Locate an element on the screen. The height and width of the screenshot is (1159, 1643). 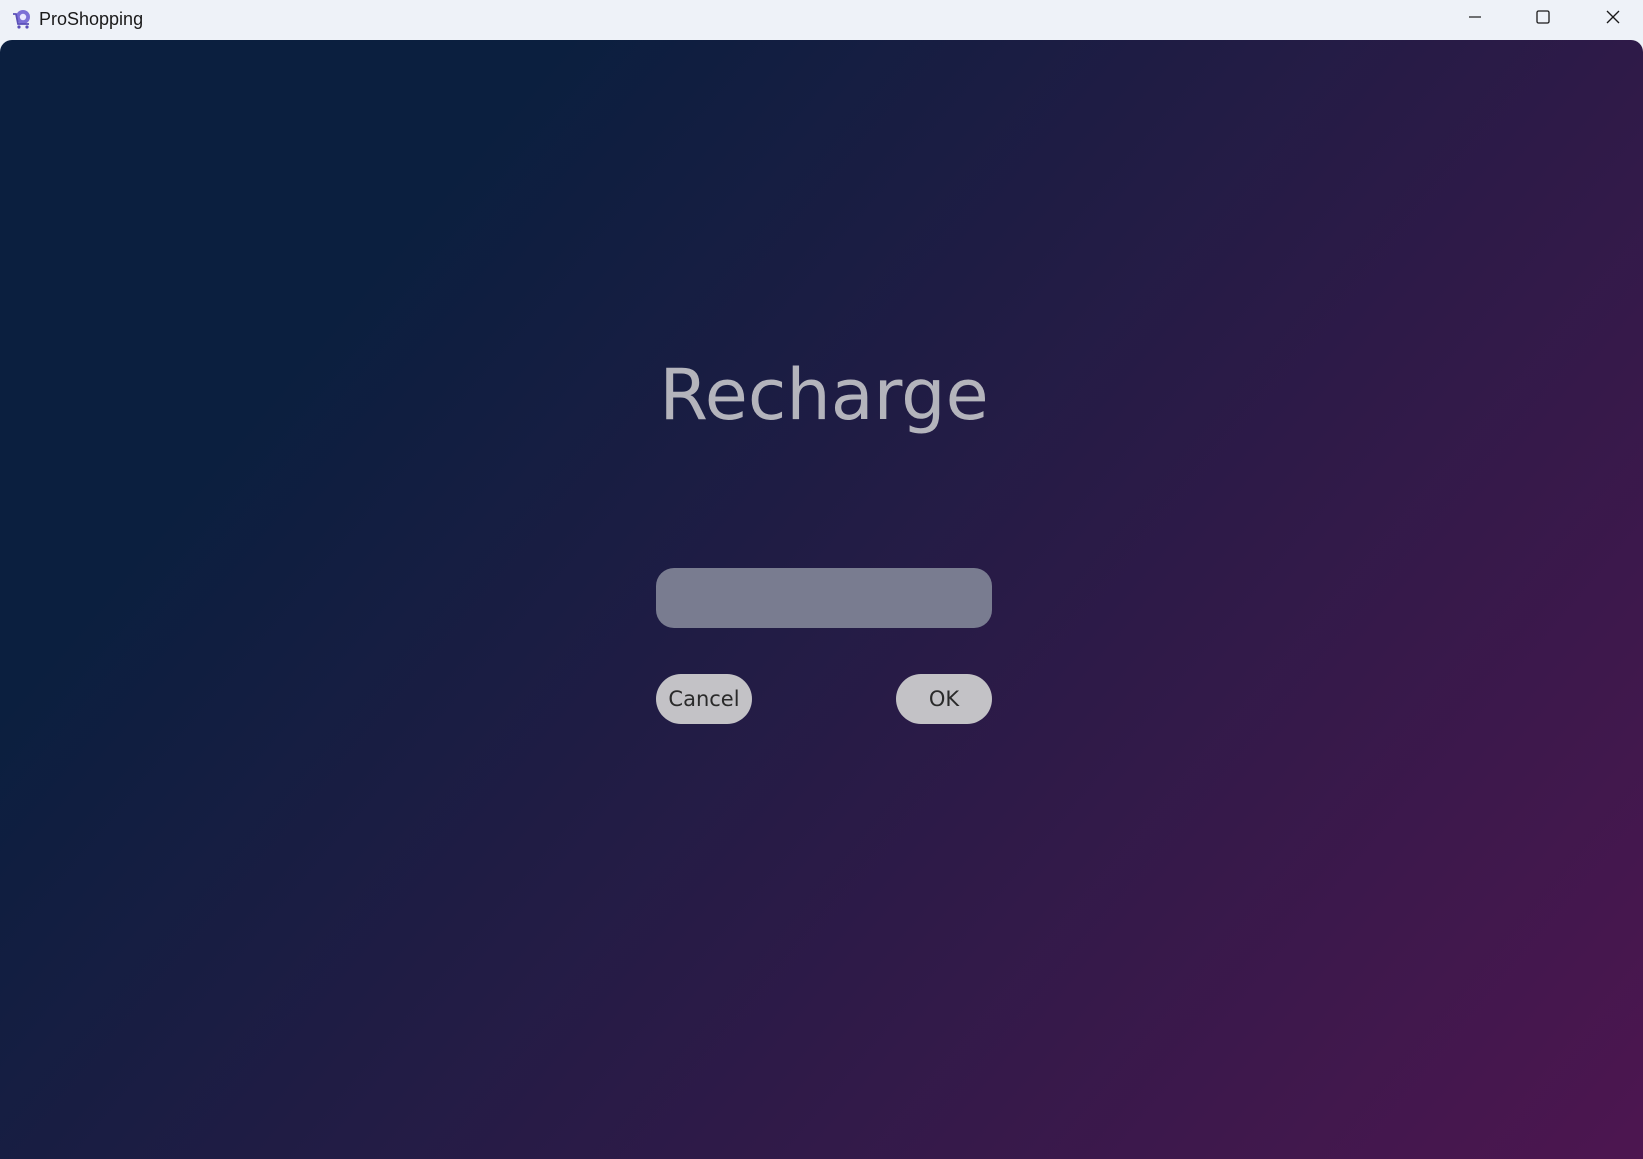
maximize-button is located at coordinates (1543, 19).